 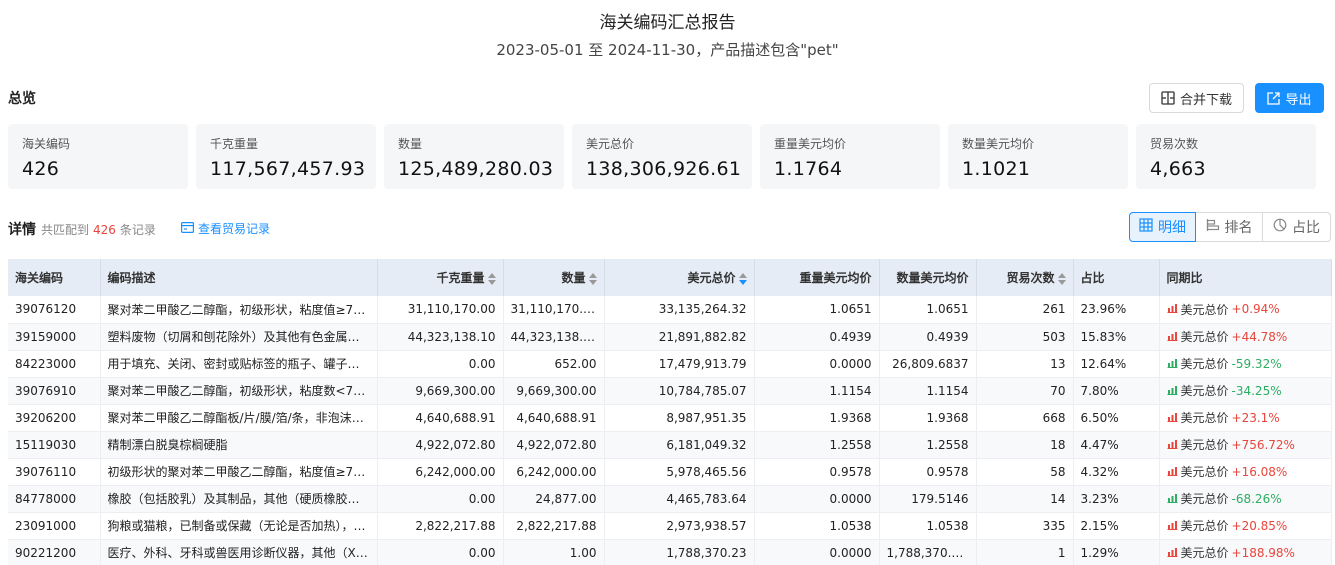 I want to click on cell-usd-total: 10,784,785.07, so click(x=679, y=391).